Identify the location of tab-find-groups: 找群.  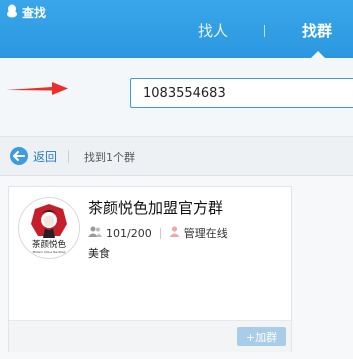
(317, 30).